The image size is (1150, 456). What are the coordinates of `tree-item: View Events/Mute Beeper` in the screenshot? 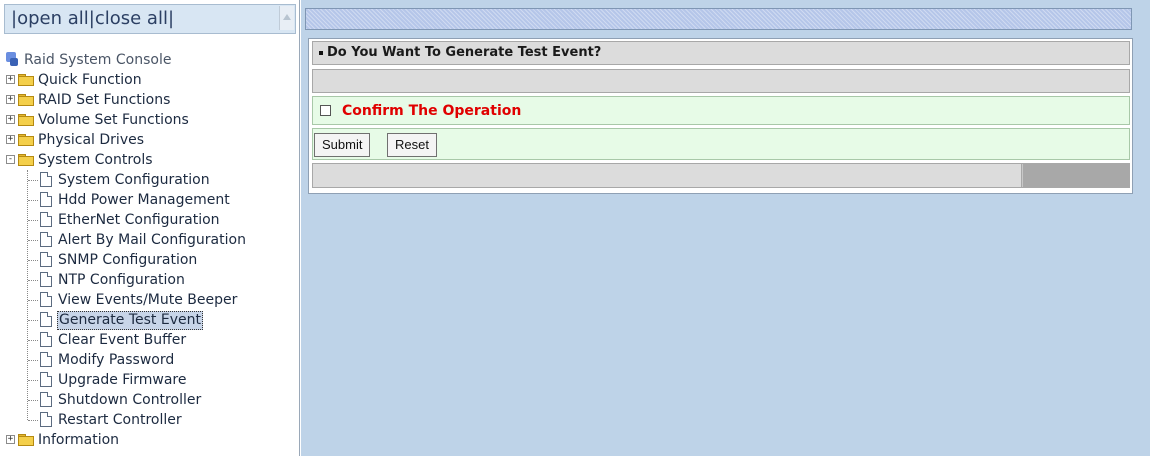 It's located at (152, 300).